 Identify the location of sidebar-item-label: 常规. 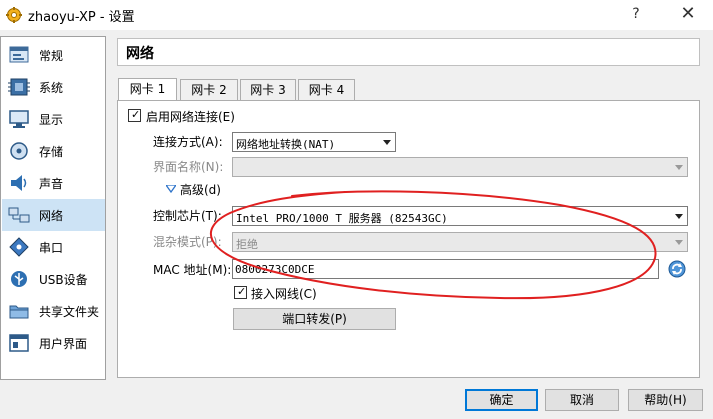
(51, 56).